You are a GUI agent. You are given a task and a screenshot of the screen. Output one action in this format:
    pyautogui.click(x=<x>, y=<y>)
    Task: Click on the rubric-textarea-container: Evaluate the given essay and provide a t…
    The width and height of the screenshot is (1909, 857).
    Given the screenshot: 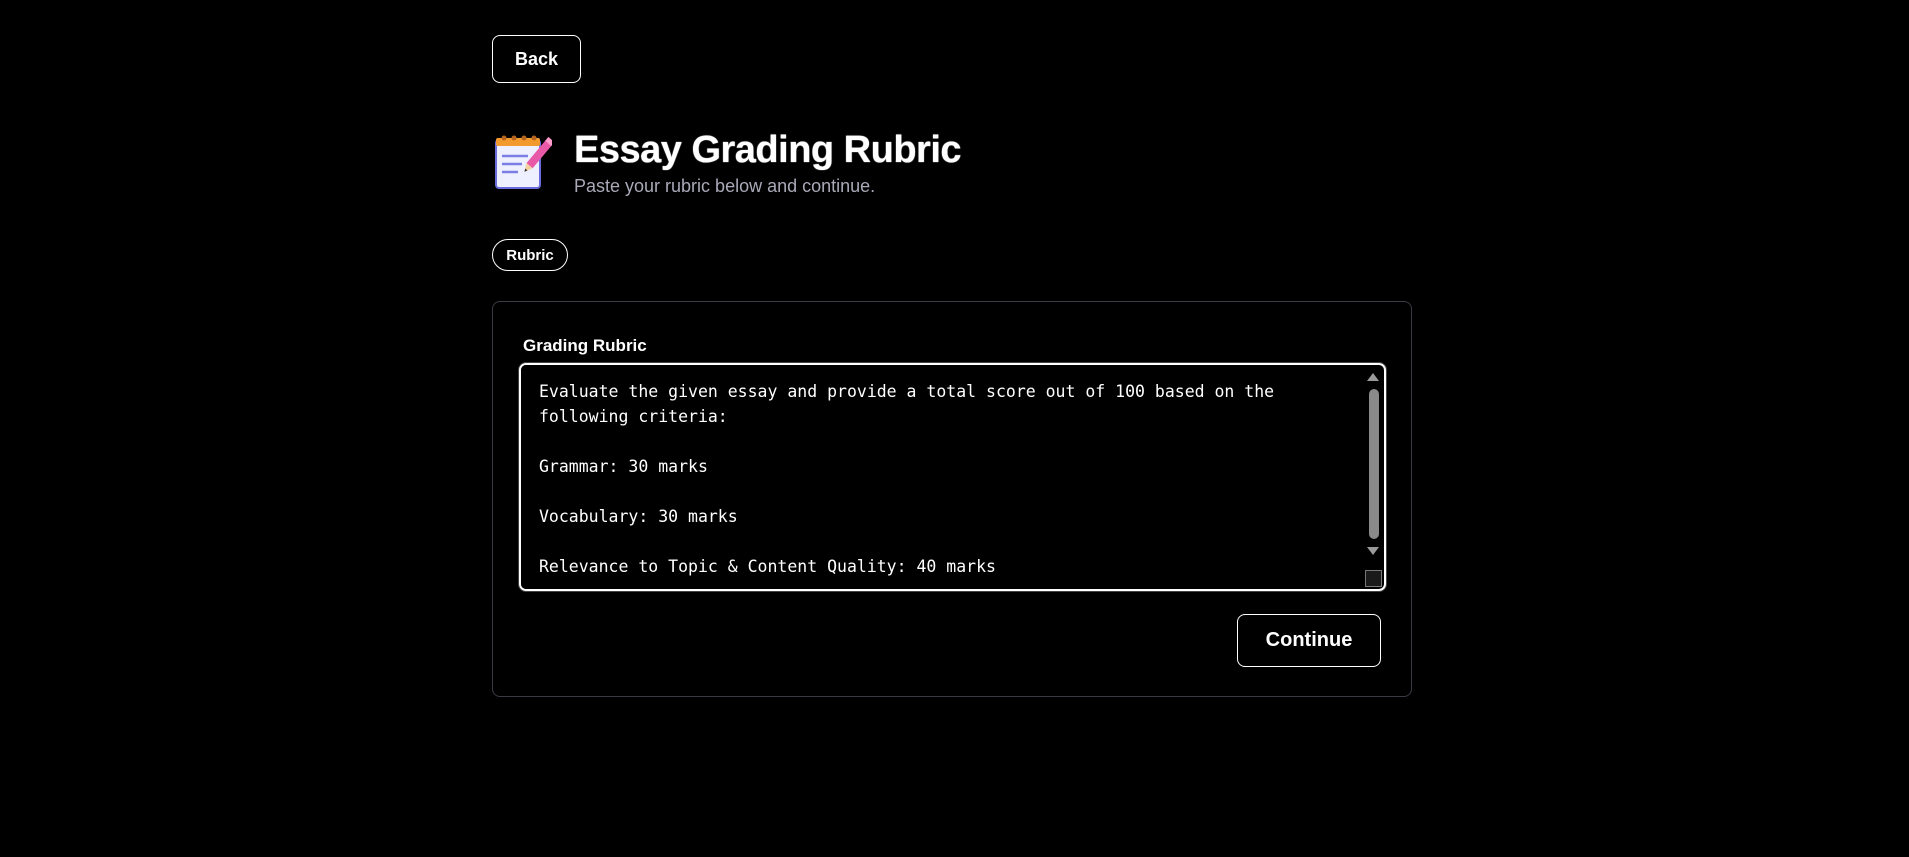 What is the action you would take?
    pyautogui.click(x=952, y=477)
    